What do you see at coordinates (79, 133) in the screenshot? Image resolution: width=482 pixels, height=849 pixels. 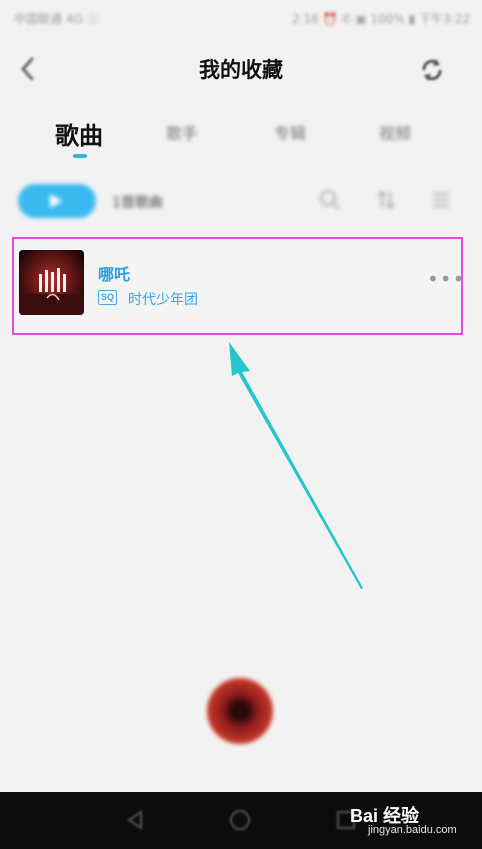 I see `tab-songs: 歌曲` at bounding box center [79, 133].